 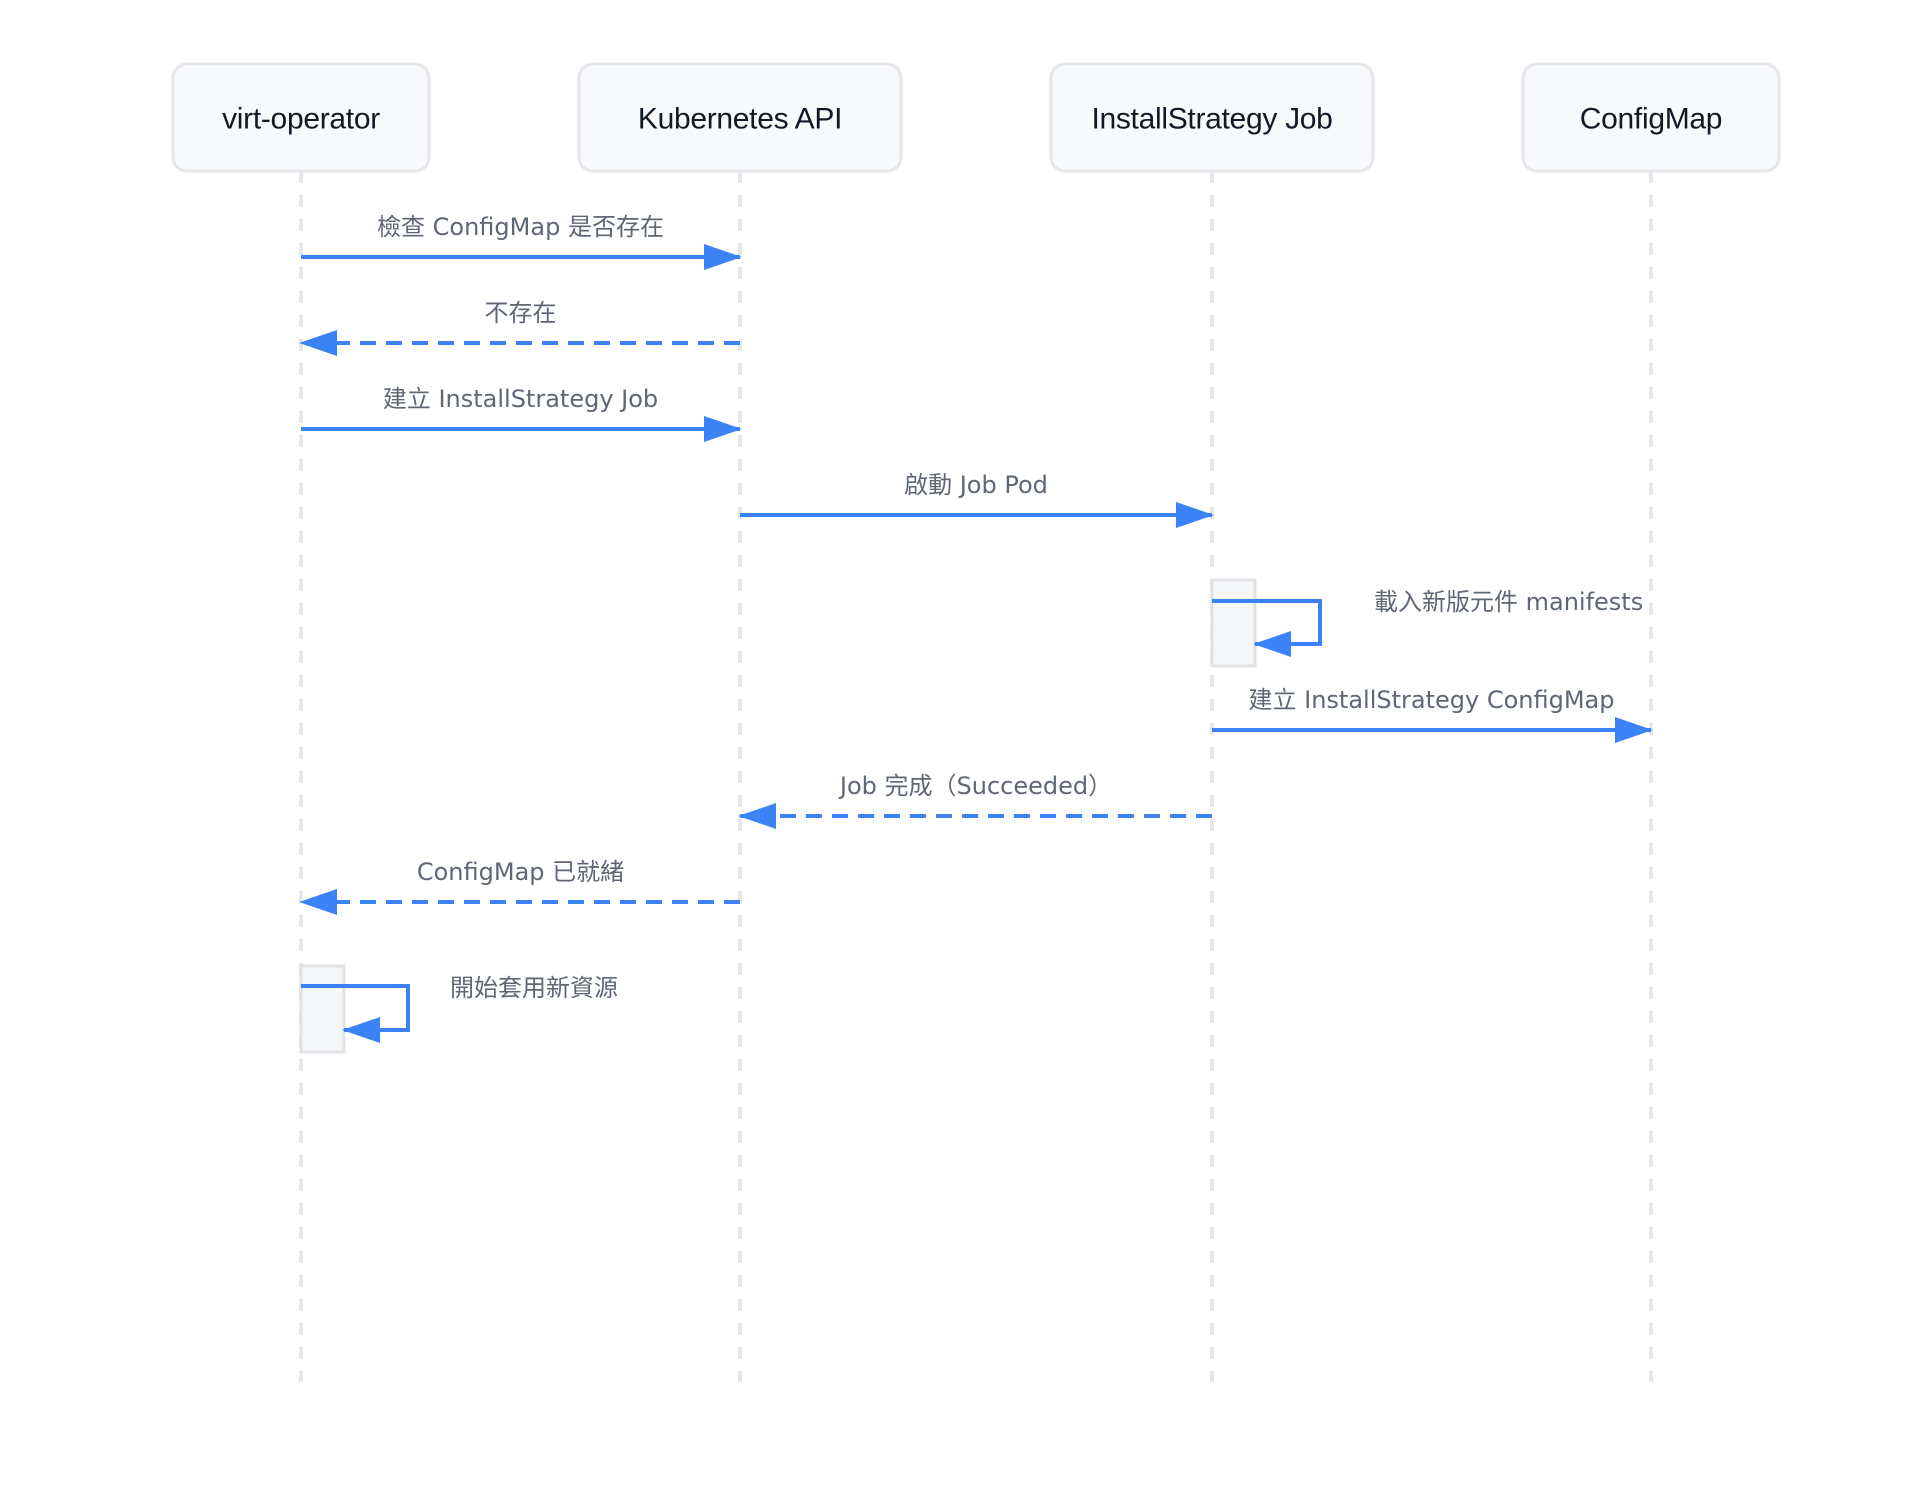 I want to click on message-8: ConfigMap 已就緒, so click(x=519, y=886).